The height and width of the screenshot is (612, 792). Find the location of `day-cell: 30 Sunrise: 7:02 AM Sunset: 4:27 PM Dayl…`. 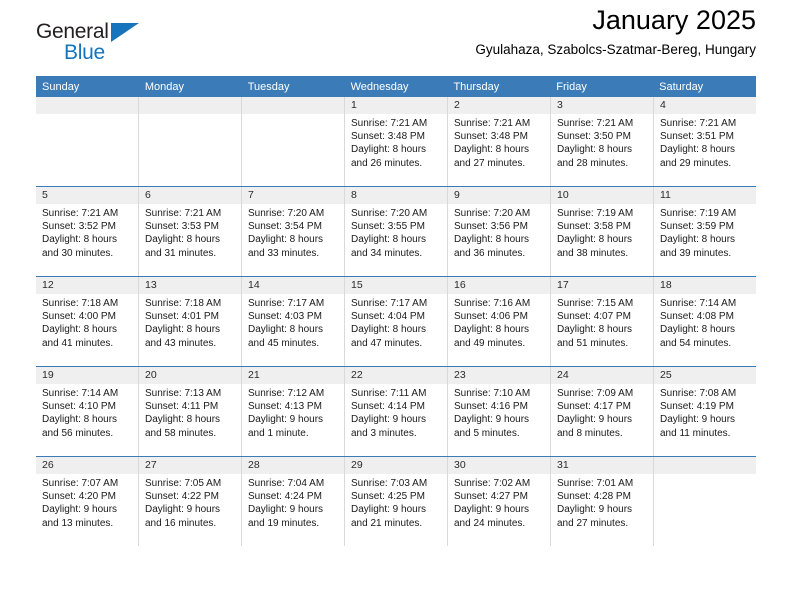

day-cell: 30 Sunrise: 7:02 AM Sunset: 4:27 PM Dayl… is located at coordinates (499, 501).